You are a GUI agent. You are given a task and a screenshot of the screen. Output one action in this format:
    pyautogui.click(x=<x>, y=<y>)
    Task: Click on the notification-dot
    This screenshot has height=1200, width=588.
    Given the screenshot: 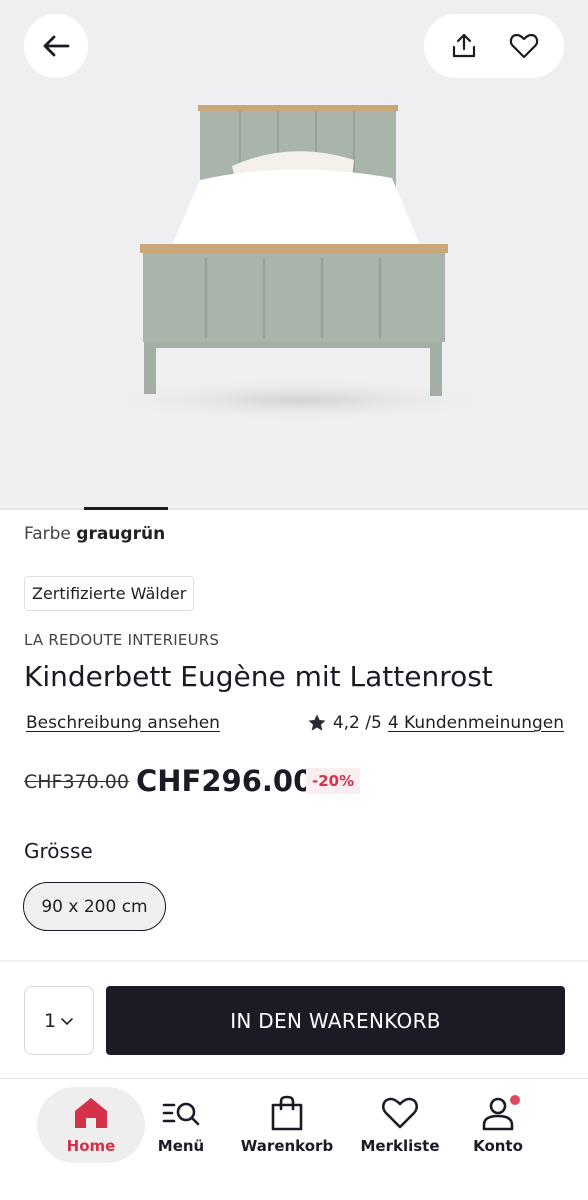 What is the action you would take?
    pyautogui.click(x=515, y=1100)
    